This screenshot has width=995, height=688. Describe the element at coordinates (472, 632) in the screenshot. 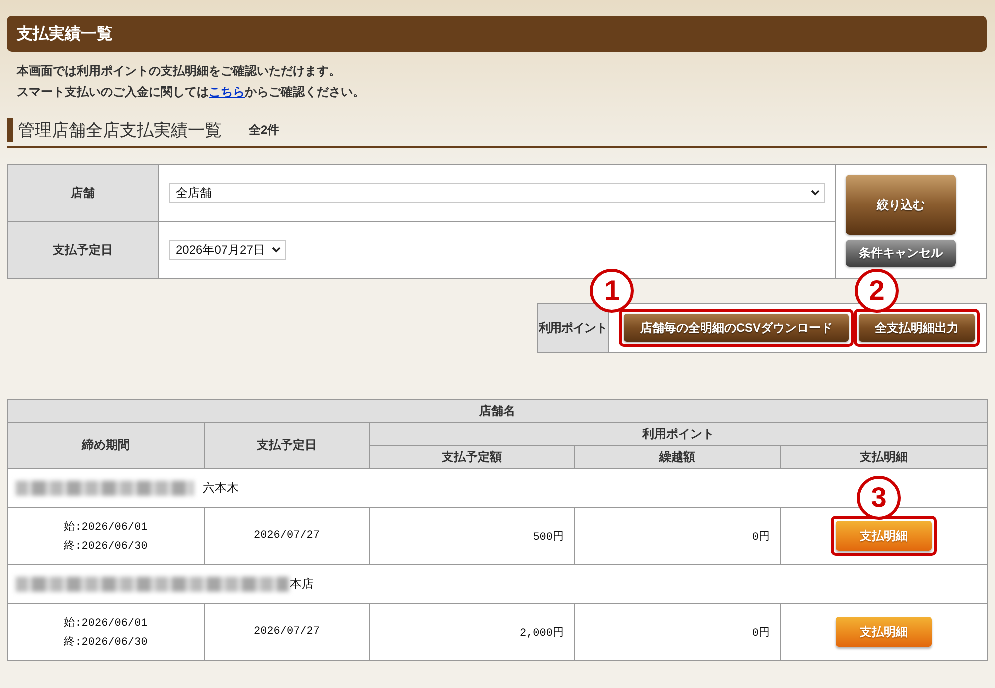

I see `table-cell: 2,000円` at that location.